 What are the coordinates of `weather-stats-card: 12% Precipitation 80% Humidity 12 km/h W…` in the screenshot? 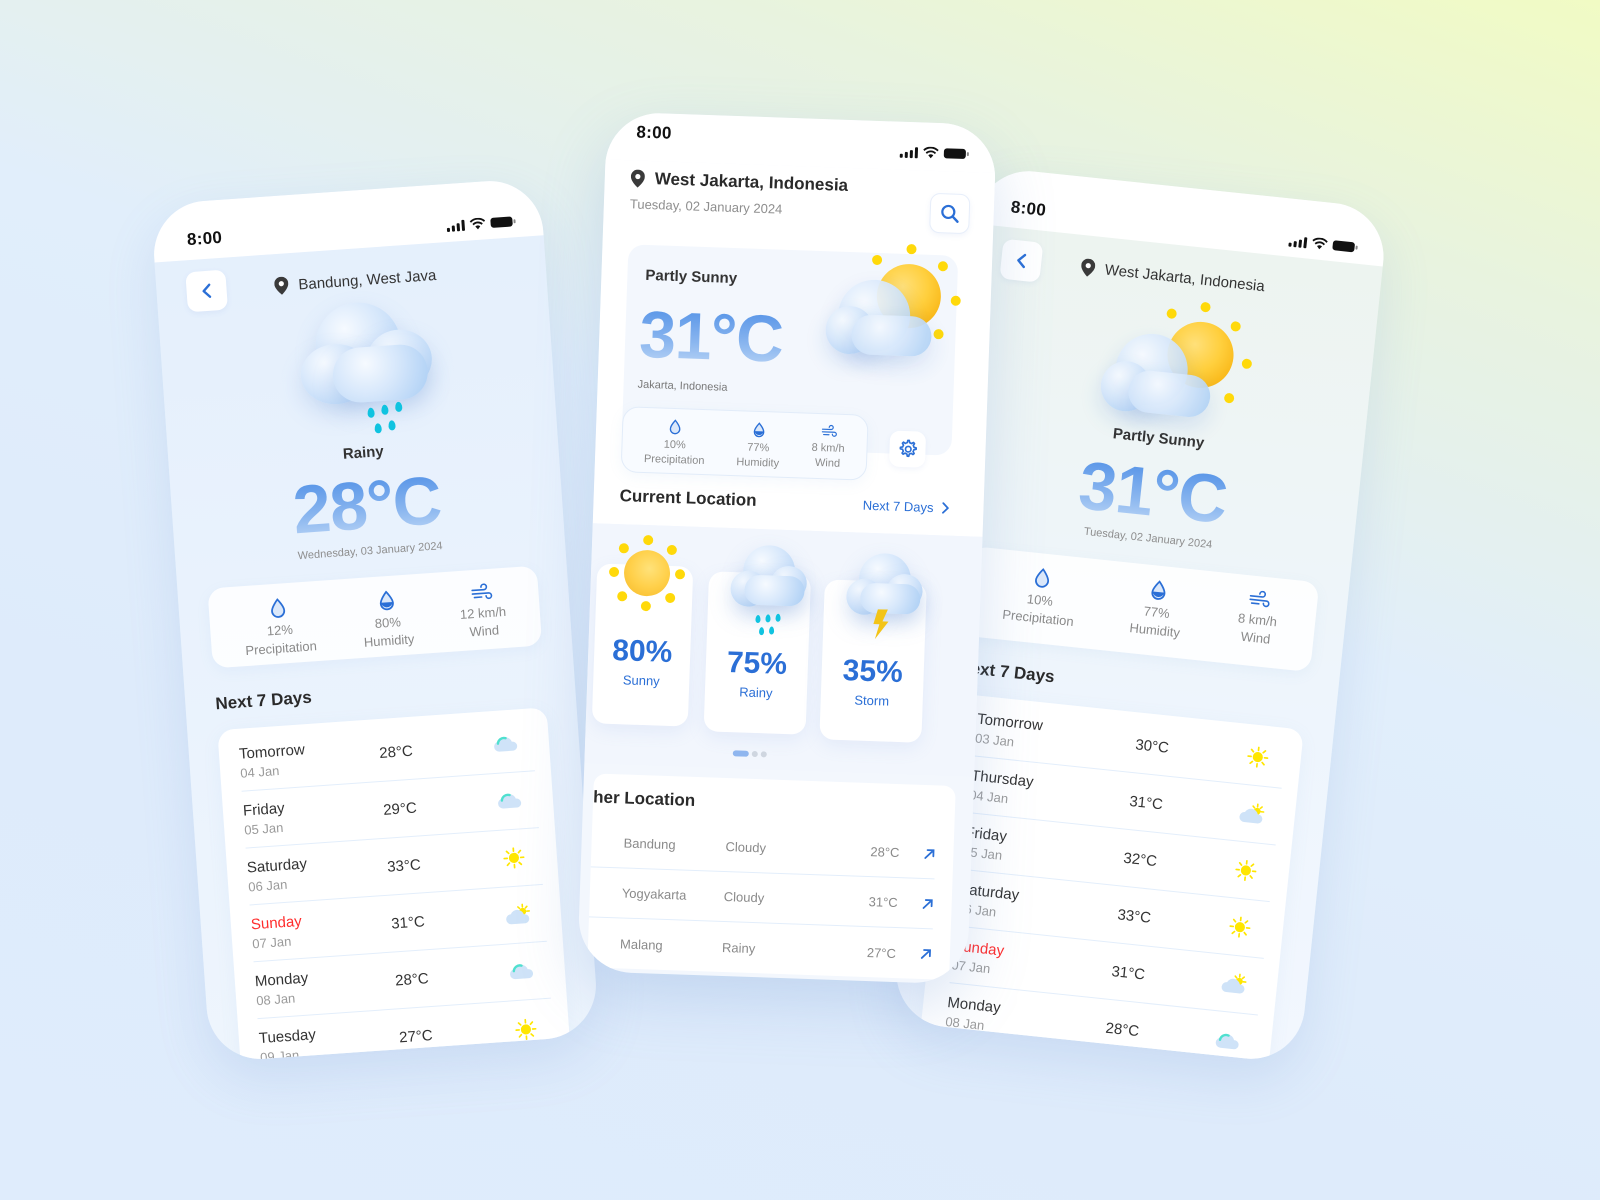 It's located at (375, 617).